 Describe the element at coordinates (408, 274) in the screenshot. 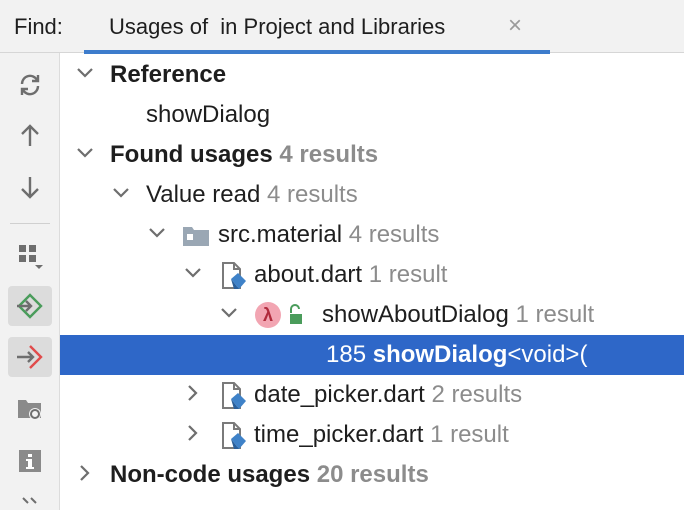

I see `about-dart-count: 1 result` at that location.